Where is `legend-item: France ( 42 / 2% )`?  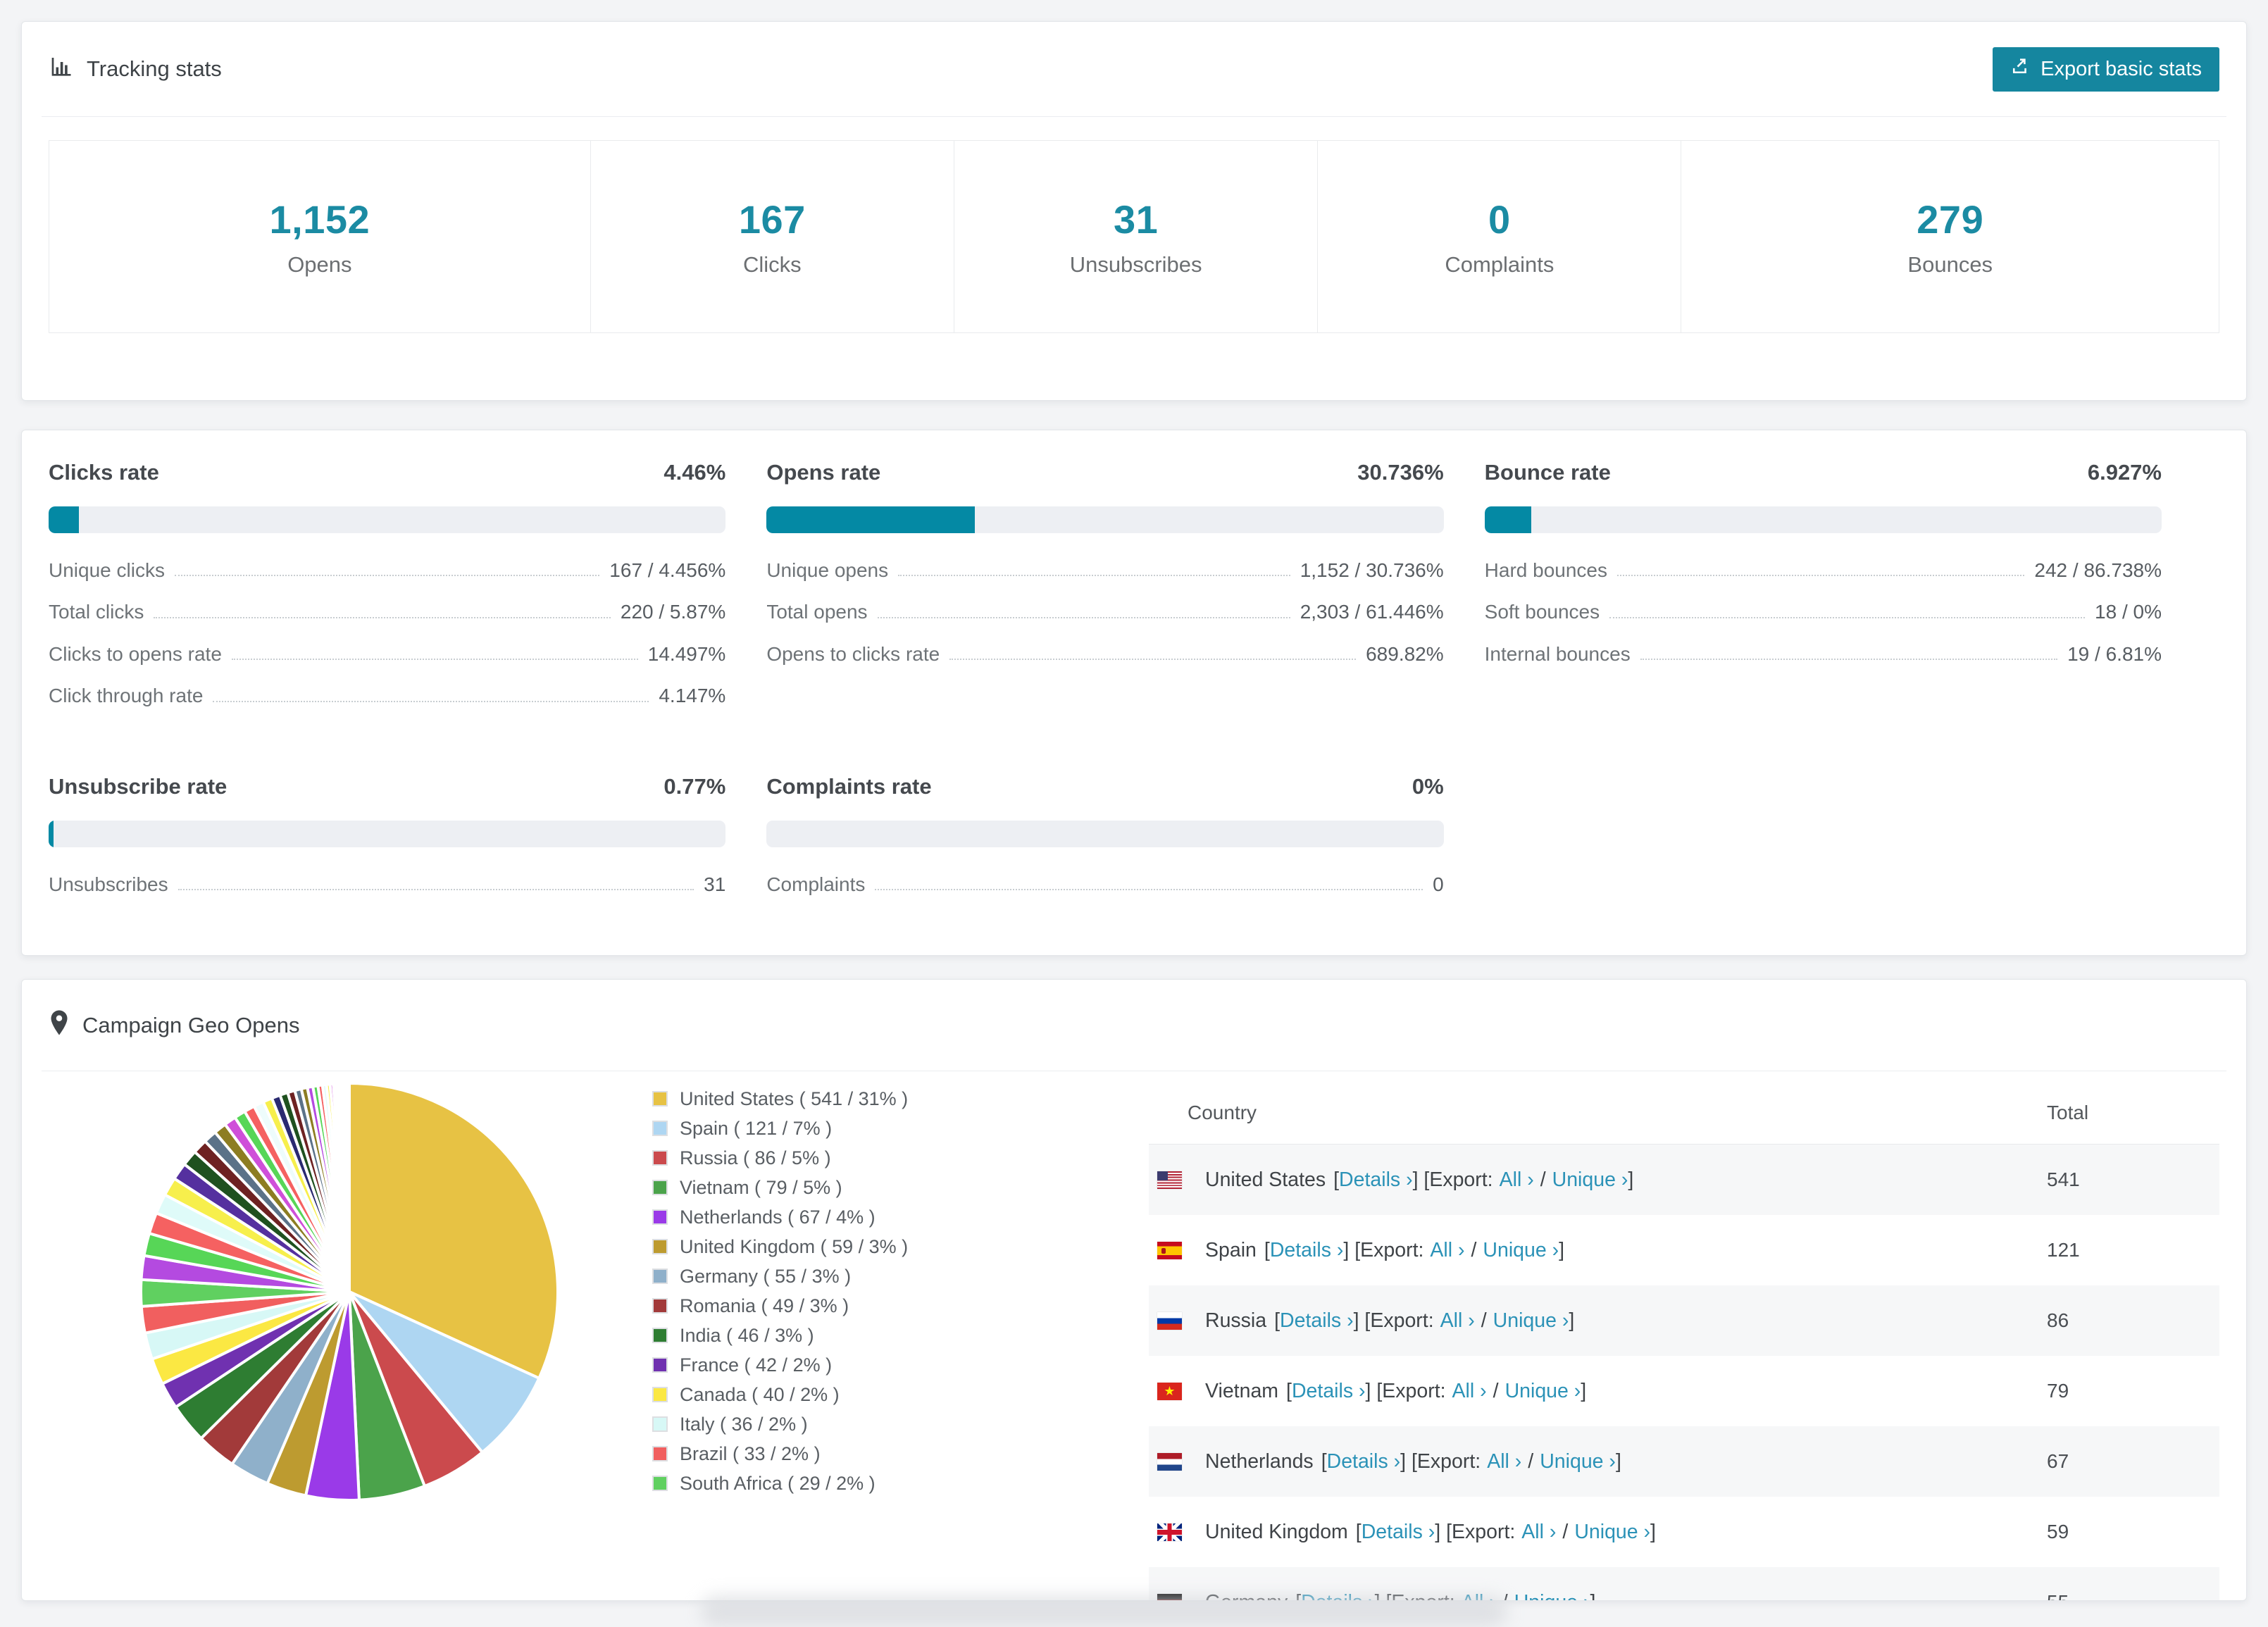 legend-item: France ( 42 / 2% ) is located at coordinates (780, 1365).